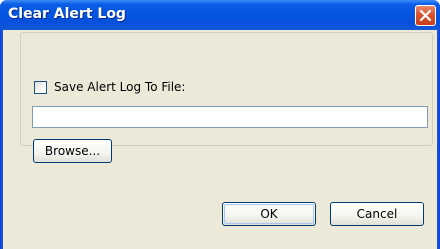 The height and width of the screenshot is (249, 440). What do you see at coordinates (67, 14) in the screenshot?
I see `dialog-title: Clear Alert Log` at bounding box center [67, 14].